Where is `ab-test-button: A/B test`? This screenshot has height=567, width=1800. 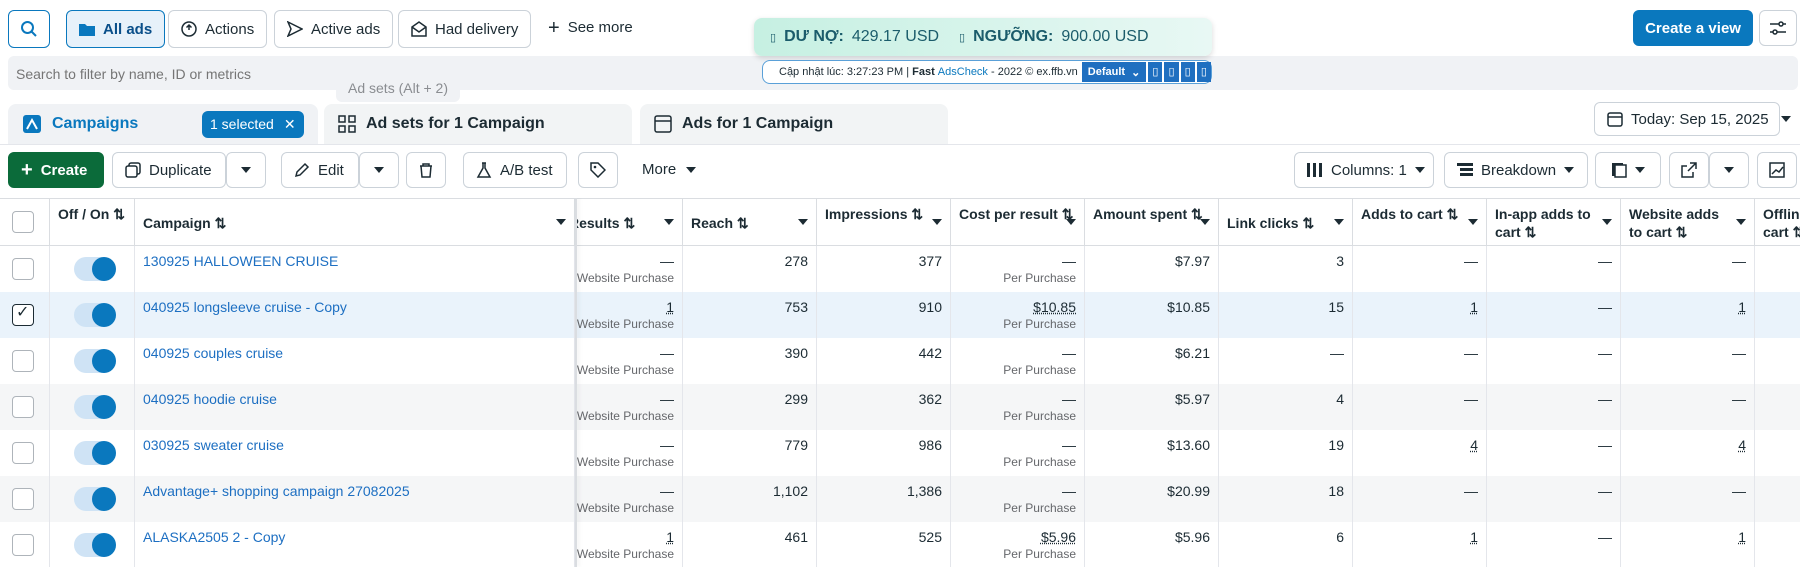
ab-test-button: A/B test is located at coordinates (515, 170).